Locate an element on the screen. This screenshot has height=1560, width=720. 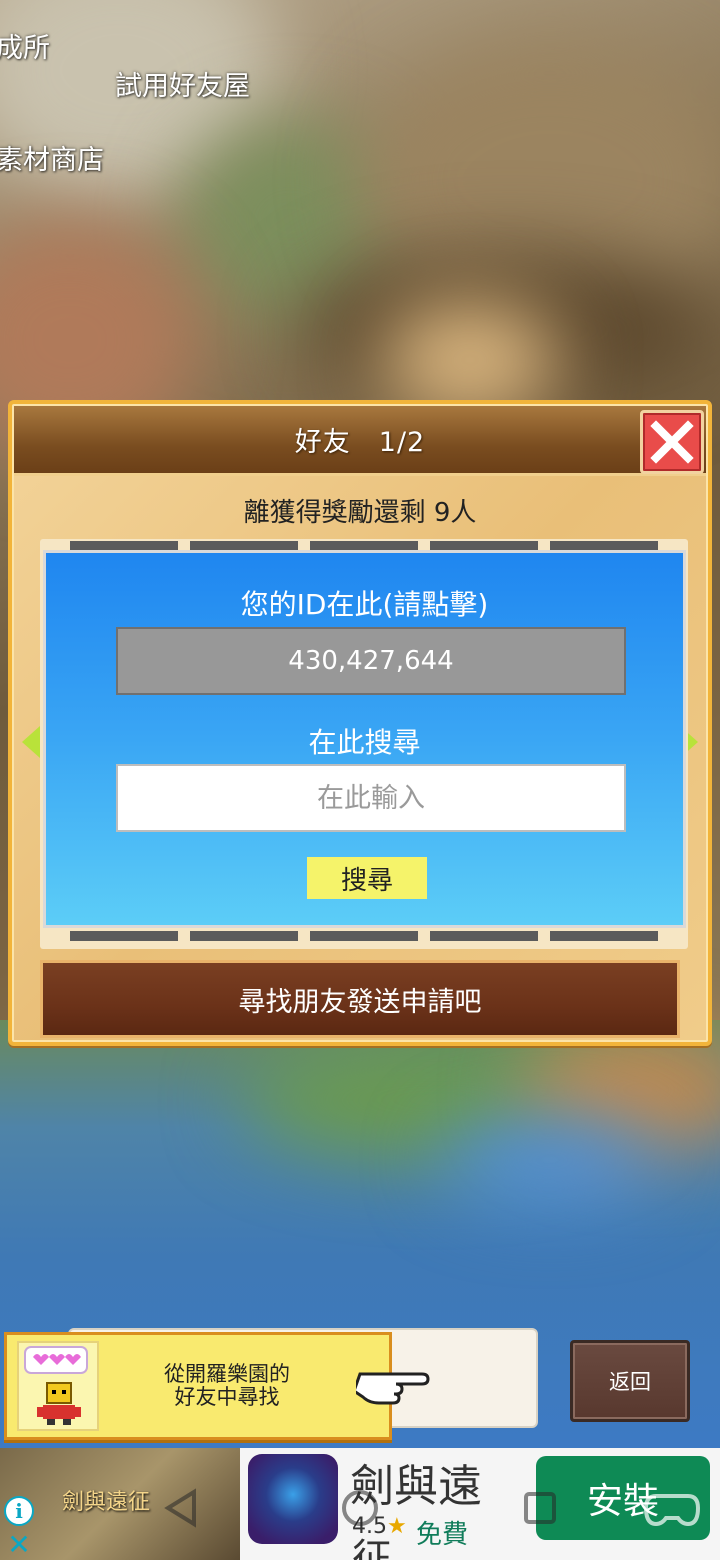
tip-line-2: 好友中尋找 is located at coordinates (227, 1397).